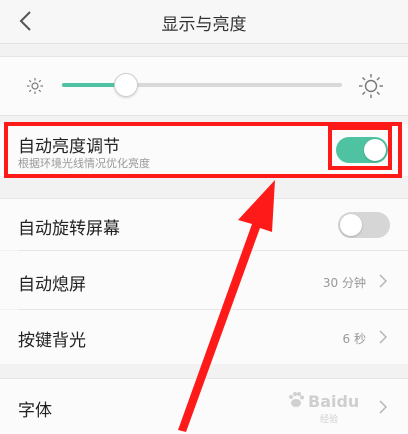 The height and width of the screenshot is (434, 408). I want to click on brightness-slider-thumb, so click(126, 85).